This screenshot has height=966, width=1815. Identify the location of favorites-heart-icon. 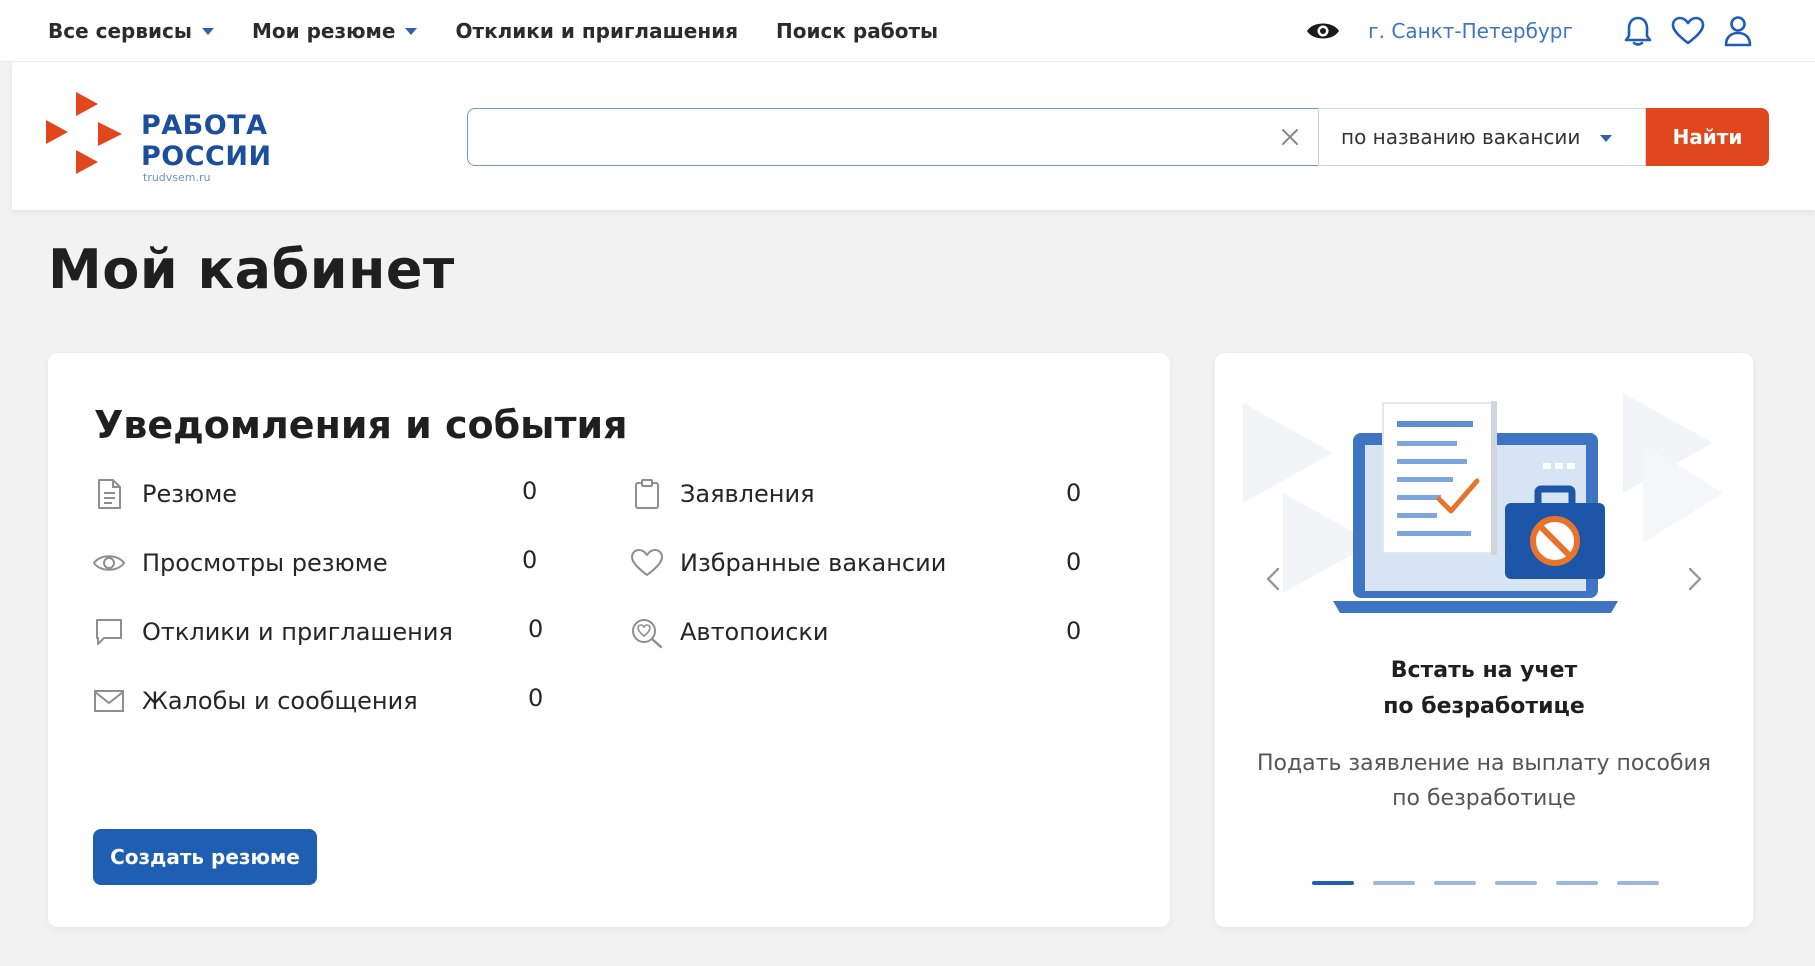
(1688, 31).